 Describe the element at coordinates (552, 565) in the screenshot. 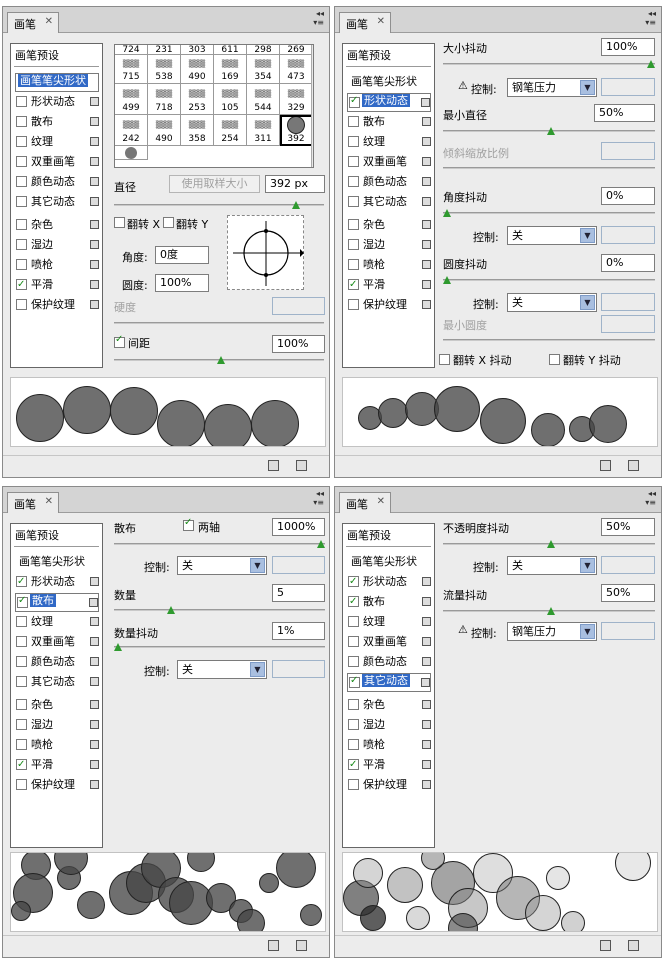

I see `control-select-opacity: 关 ▼` at that location.